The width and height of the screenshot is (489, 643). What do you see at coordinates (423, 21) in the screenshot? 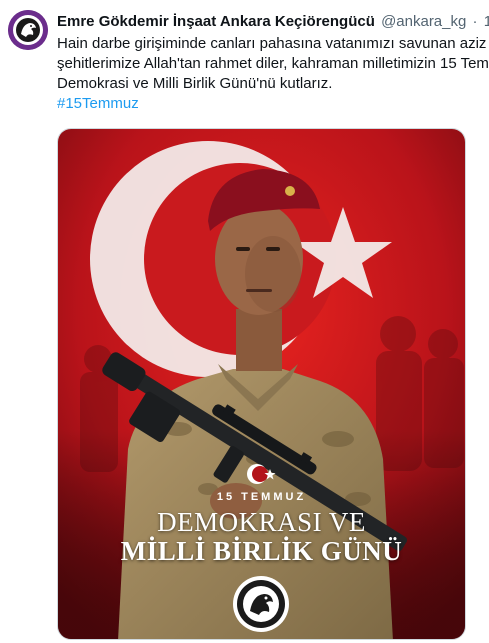
I see `user-handle: @ankara_kg` at bounding box center [423, 21].